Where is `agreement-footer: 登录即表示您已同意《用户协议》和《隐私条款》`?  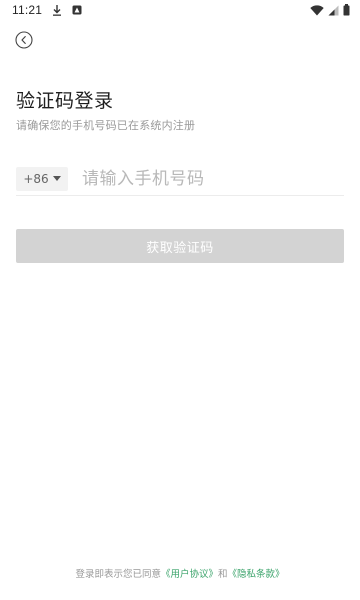 agreement-footer: 登录即表示您已同意《用户协议》和《隐私条款》 is located at coordinates (180, 573).